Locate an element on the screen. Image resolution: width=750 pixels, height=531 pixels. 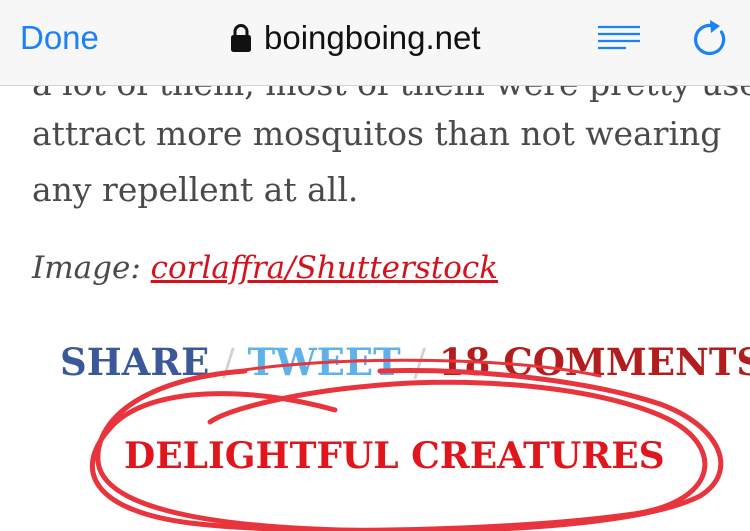
address-bar: boingboing.net is located at coordinates (355, 38).